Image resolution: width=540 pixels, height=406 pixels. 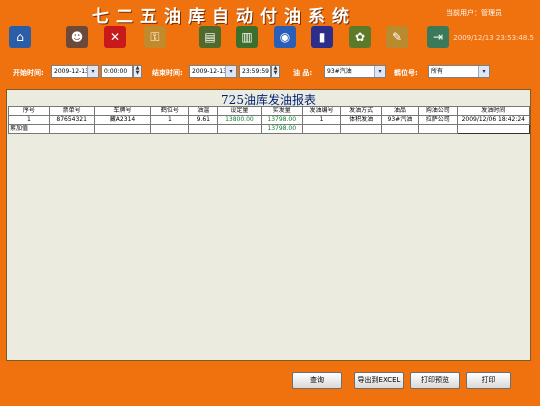 I want to click on end-date-picker: 2009-12-13 ▾, so click(x=213, y=71).